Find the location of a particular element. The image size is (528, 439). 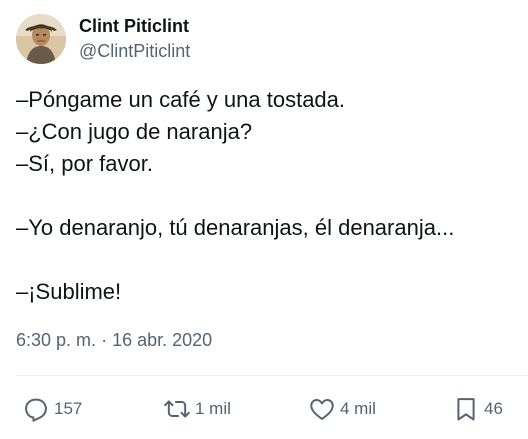

author-name: Clint Piticlint is located at coordinates (134, 26).